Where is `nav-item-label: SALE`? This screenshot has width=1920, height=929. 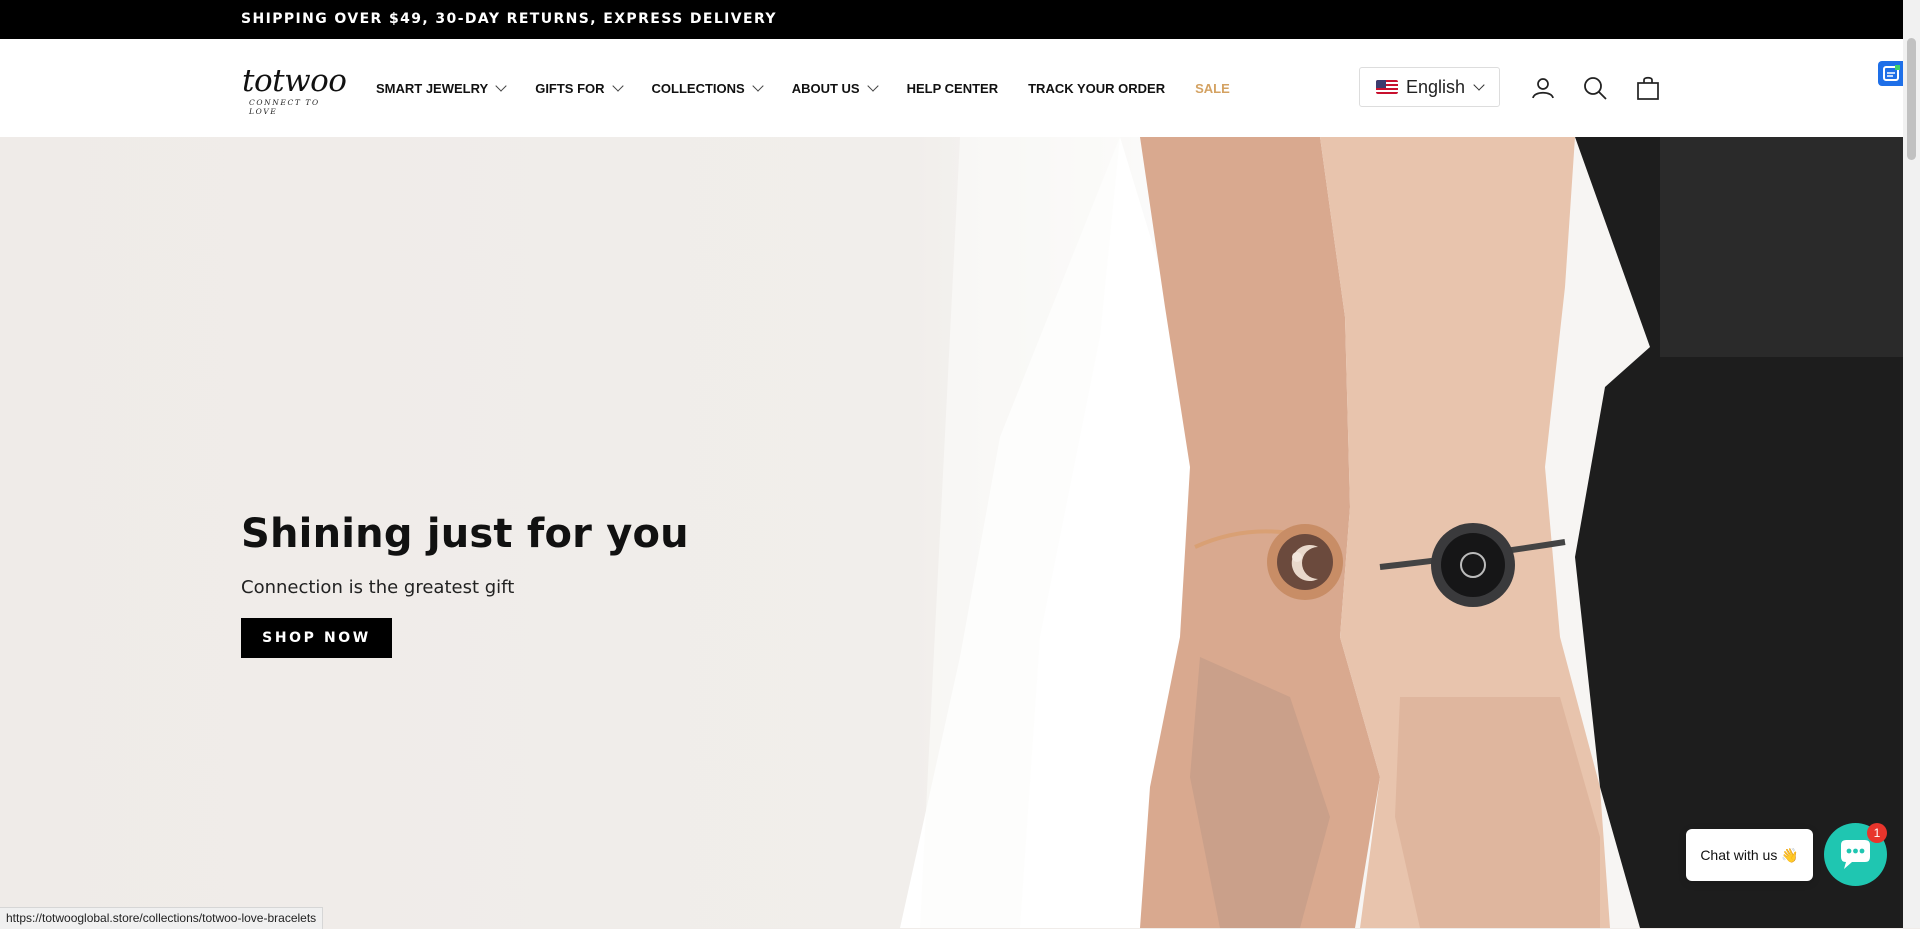 nav-item-label: SALE is located at coordinates (1212, 88).